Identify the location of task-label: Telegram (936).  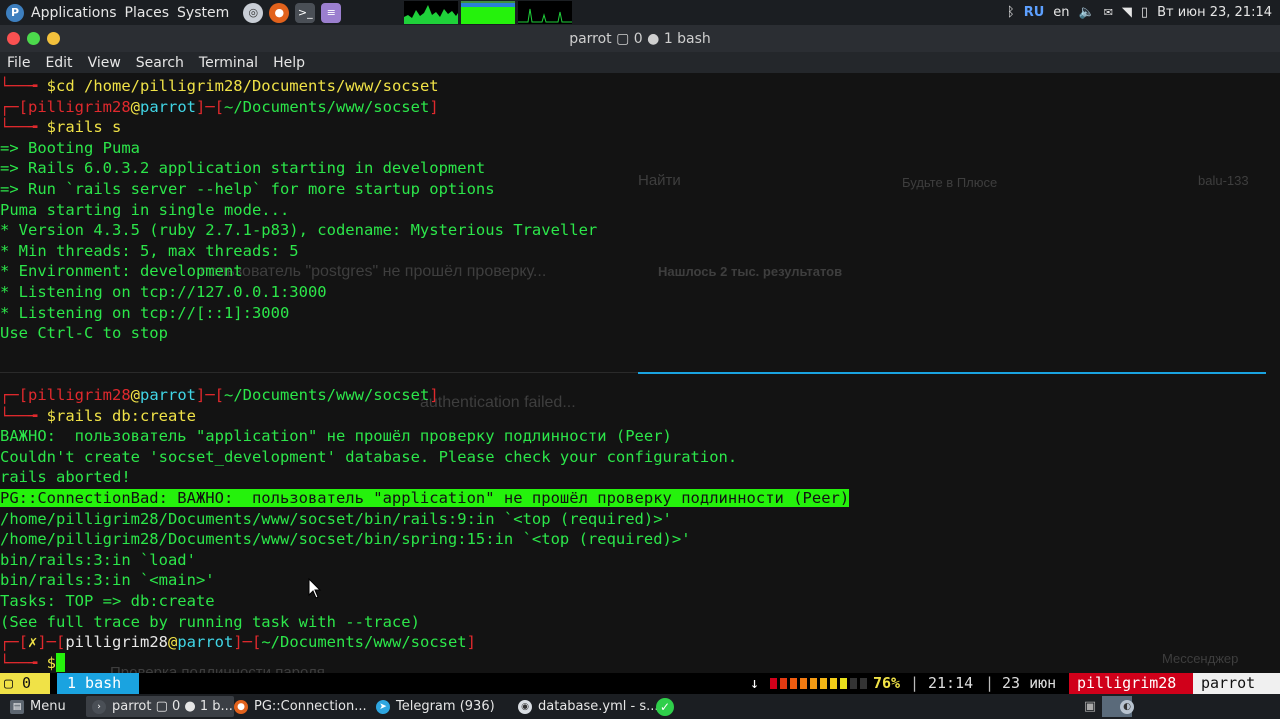
(445, 706).